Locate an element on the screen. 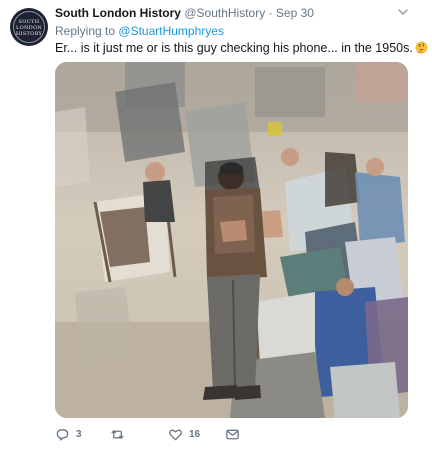 The height and width of the screenshot is (451, 432). like-action: 16 is located at coordinates (184, 434).